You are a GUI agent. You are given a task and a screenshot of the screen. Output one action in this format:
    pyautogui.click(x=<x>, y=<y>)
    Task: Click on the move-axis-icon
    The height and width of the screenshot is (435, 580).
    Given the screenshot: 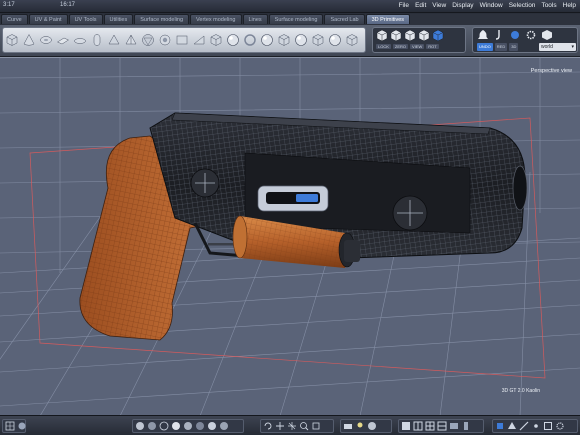 What is the action you would take?
    pyautogui.click(x=292, y=426)
    